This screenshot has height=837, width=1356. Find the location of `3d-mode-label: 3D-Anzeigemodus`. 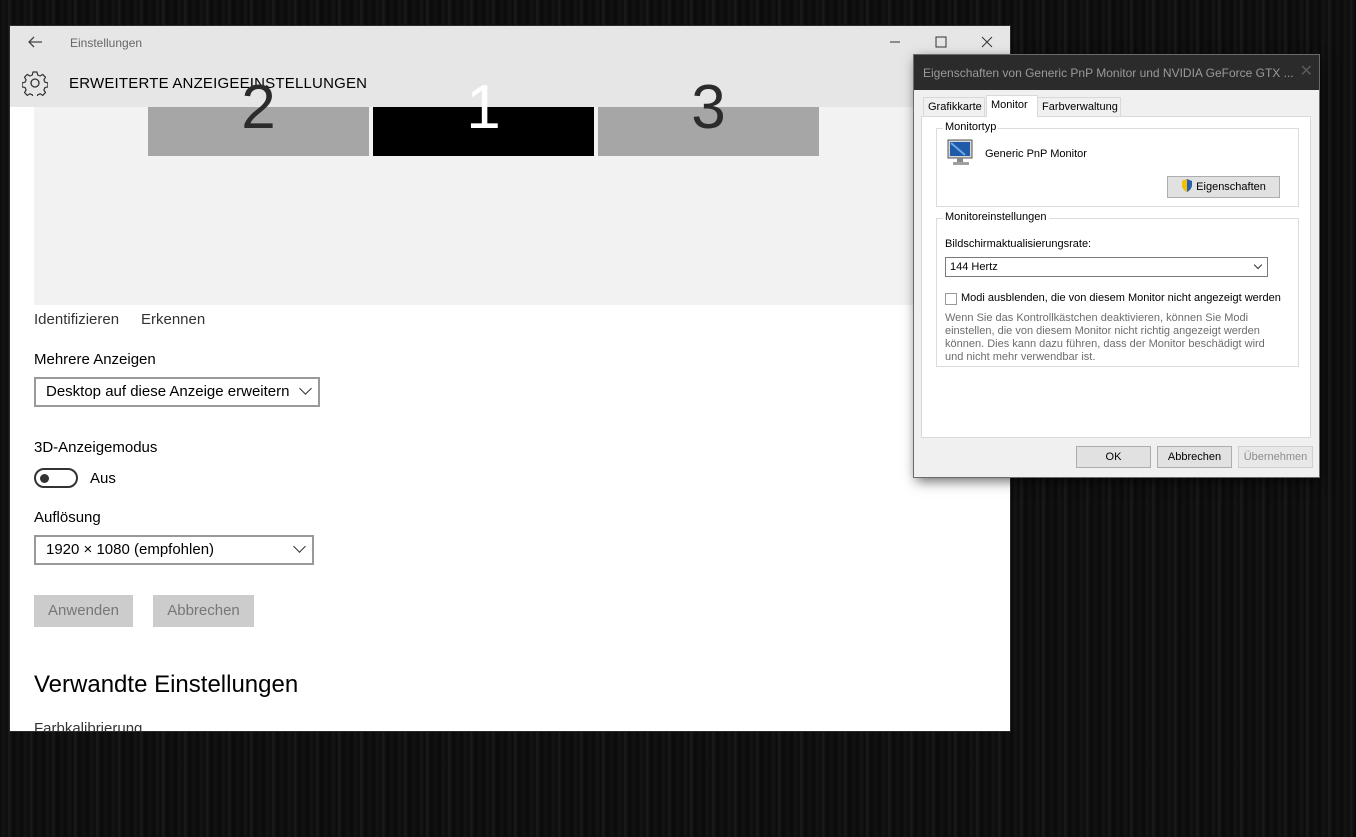

3d-mode-label: 3D-Anzeigemodus is located at coordinates (96, 447).